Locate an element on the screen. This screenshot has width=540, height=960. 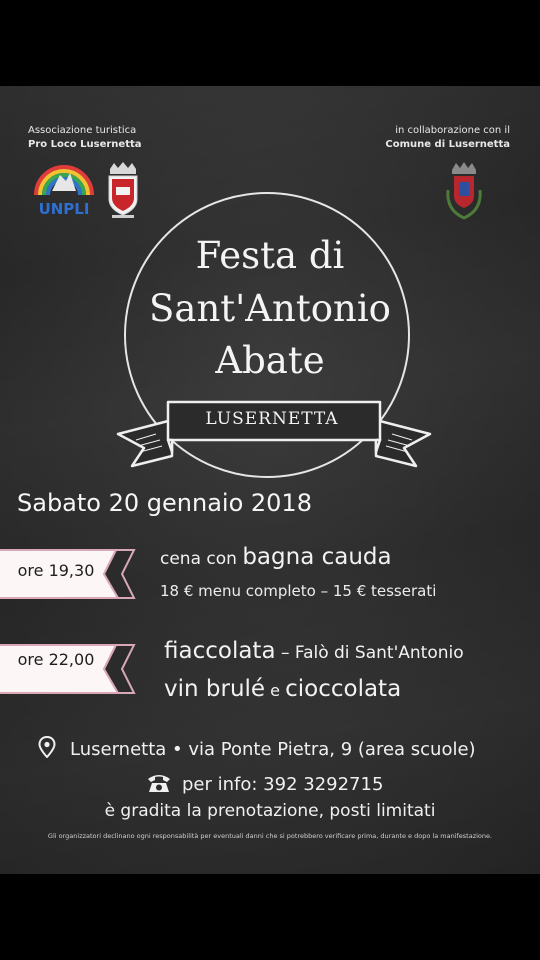
unpli-logo: UNPLI is located at coordinates (64, 191).